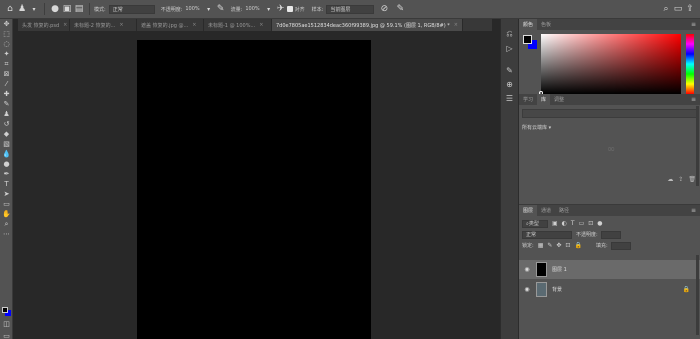  What do you see at coordinates (6, 184) in the screenshot?
I see `type-tool-icon: T` at bounding box center [6, 184].